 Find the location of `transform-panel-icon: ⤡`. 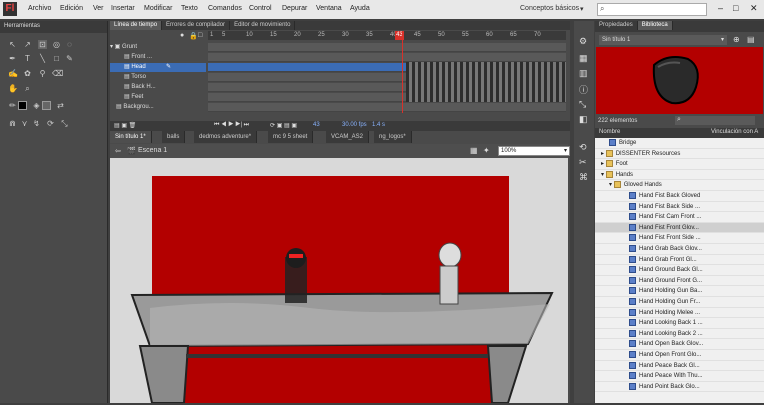

transform-panel-icon: ⤡ is located at coordinates (582, 104).